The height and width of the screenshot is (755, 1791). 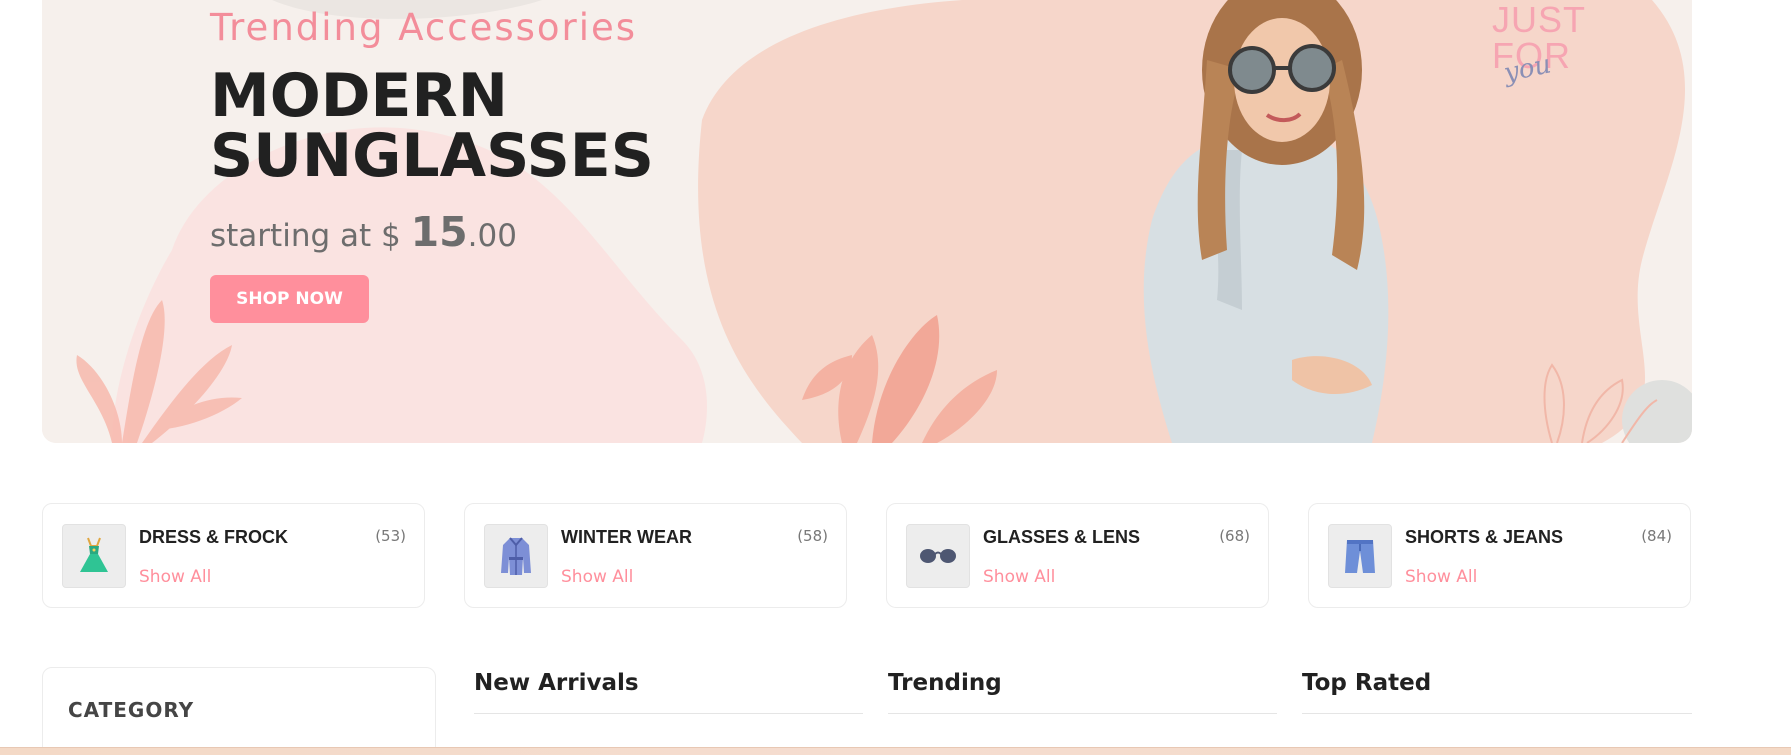 I want to click on category-title: DRESS & FROCK, so click(x=214, y=537).